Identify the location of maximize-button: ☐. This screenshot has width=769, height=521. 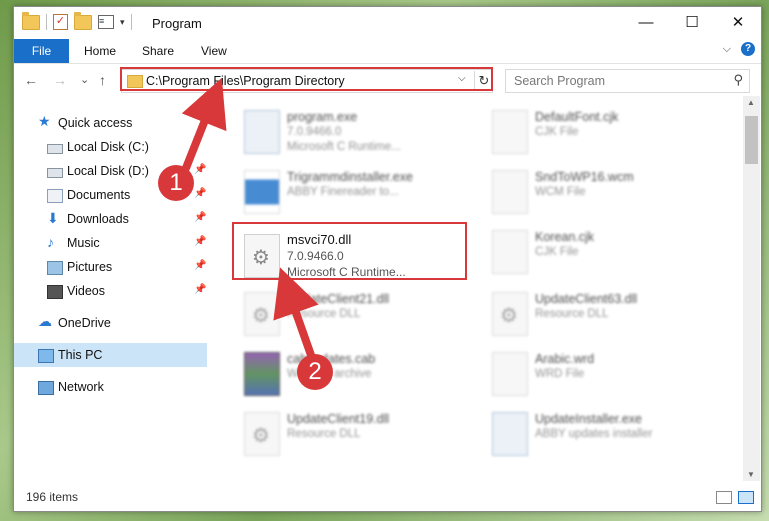
(692, 23).